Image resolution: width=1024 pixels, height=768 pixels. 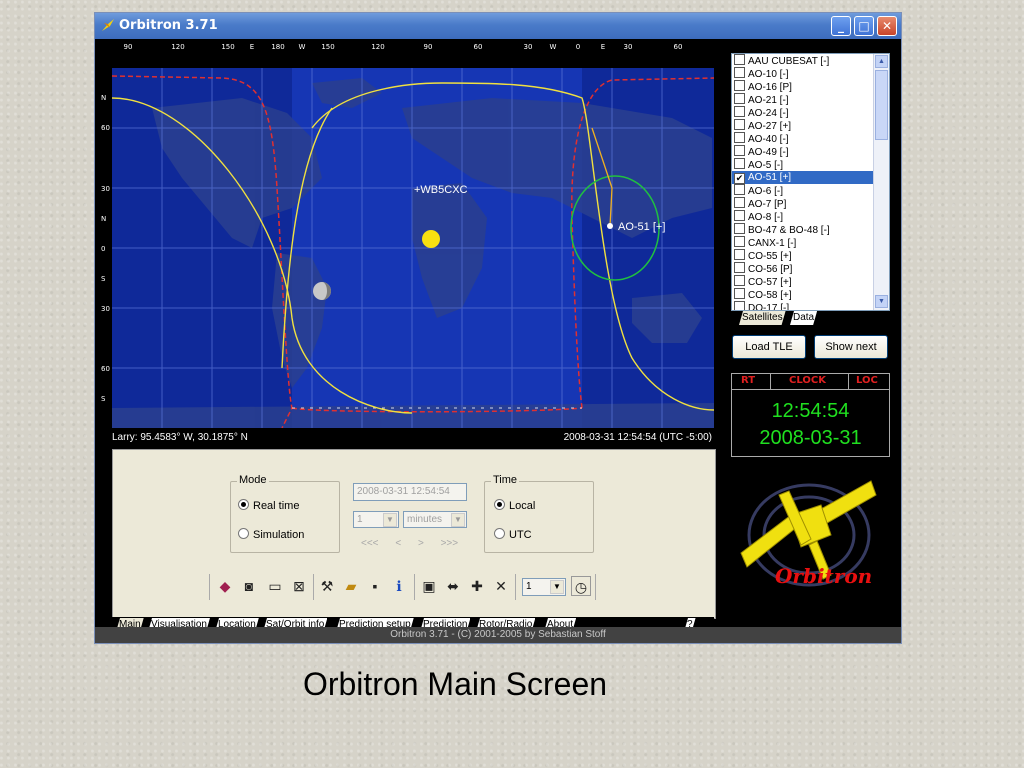 What do you see at coordinates (810, 255) in the screenshot?
I see `satellite-list-item: CO-55 [+]` at bounding box center [810, 255].